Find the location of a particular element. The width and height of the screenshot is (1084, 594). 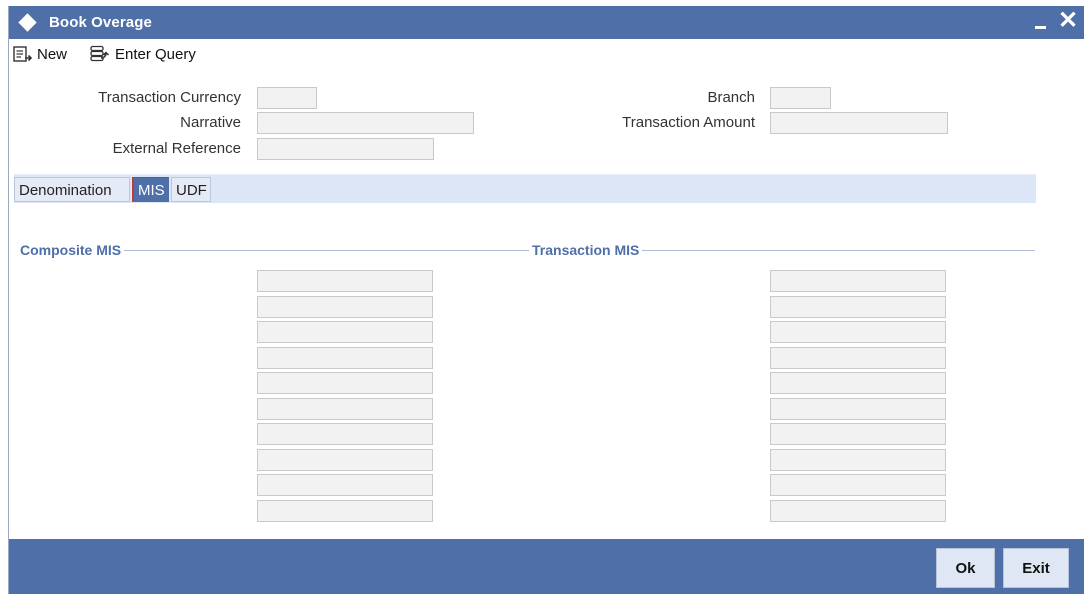

transaction-amount-label: Transaction Amount is located at coordinates (688, 122).